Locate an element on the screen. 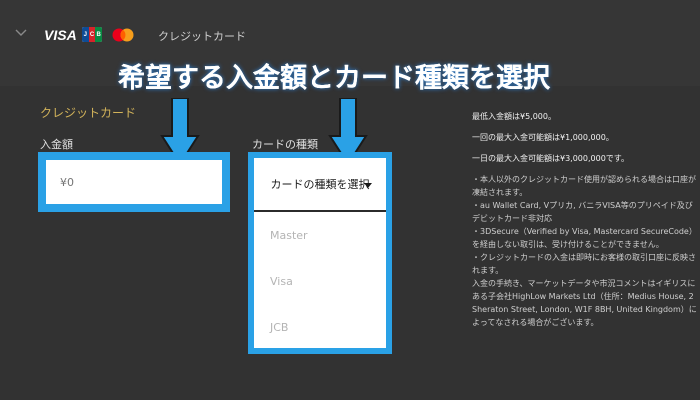 The height and width of the screenshot is (400, 700). card-type-select: カードの種類を選択 is located at coordinates (320, 185).